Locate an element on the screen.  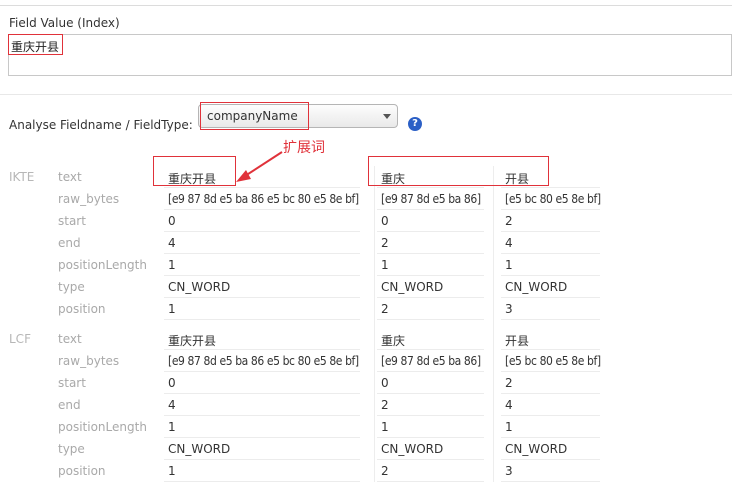
analyzer-name: LCF is located at coordinates (20, 339).